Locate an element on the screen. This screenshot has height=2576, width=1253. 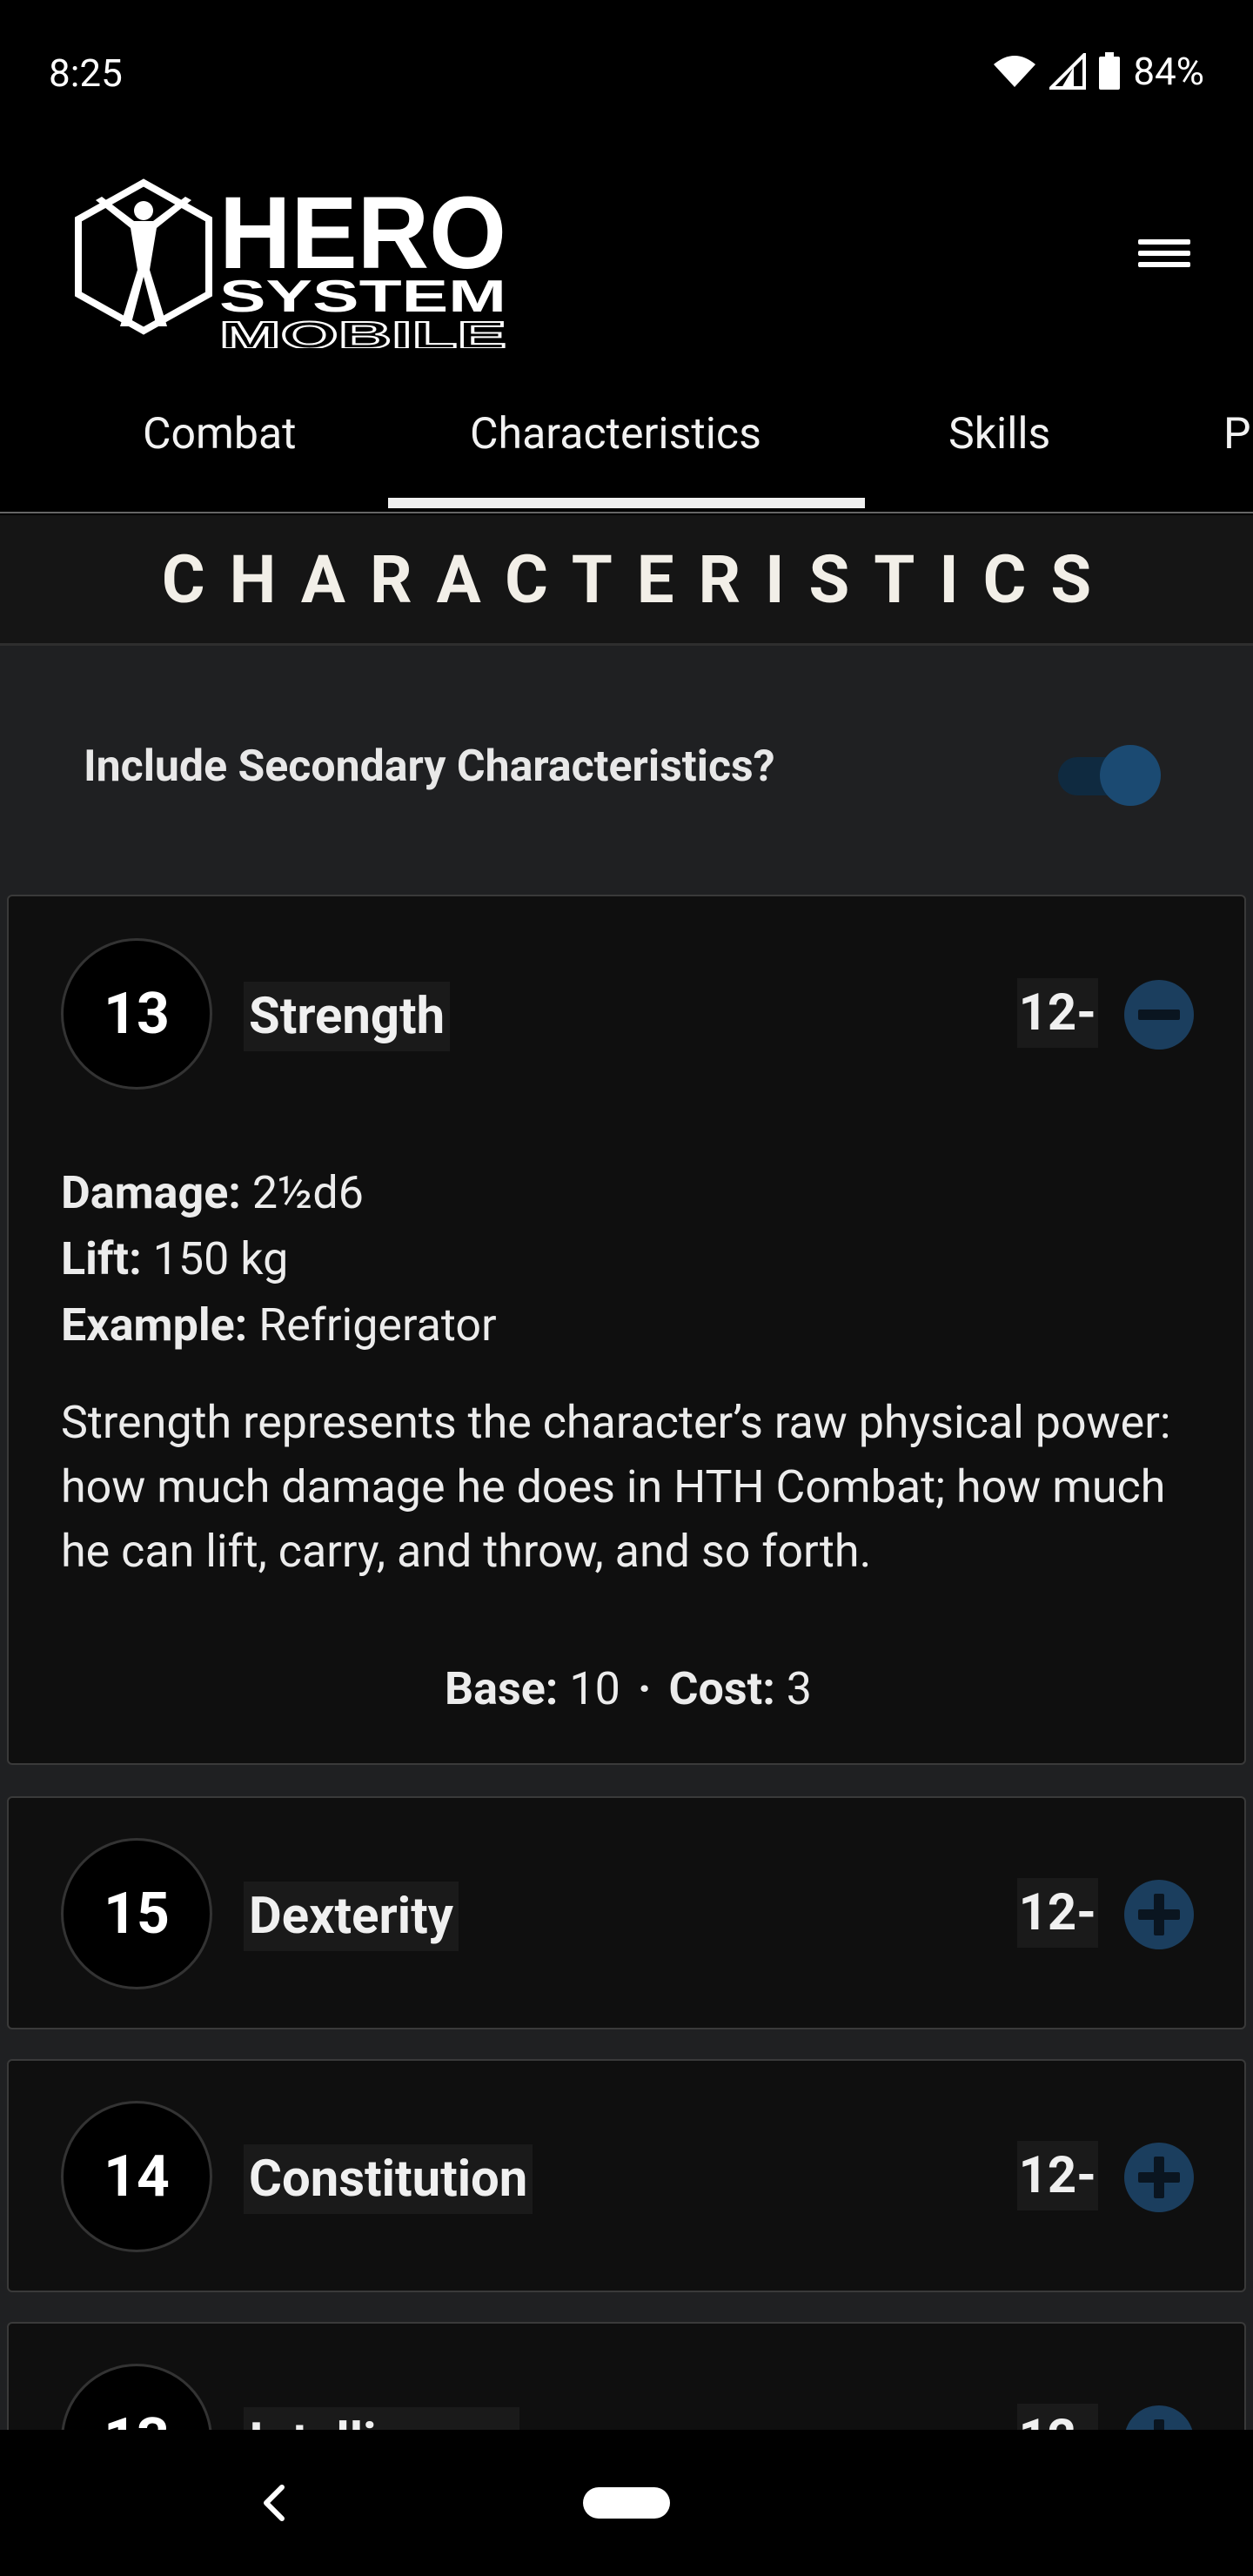
menu-icon is located at coordinates (1164, 255).